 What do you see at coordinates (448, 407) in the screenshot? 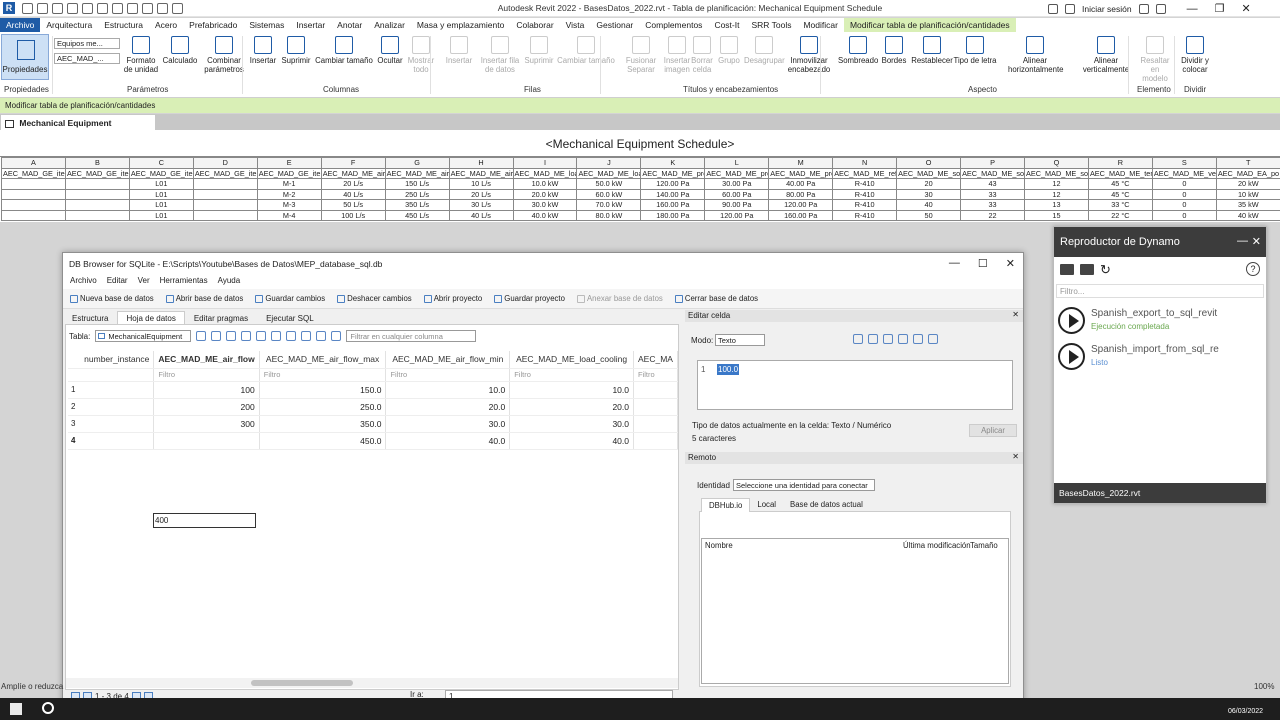
I see `grid-cell: 20.0` at bounding box center [448, 407].